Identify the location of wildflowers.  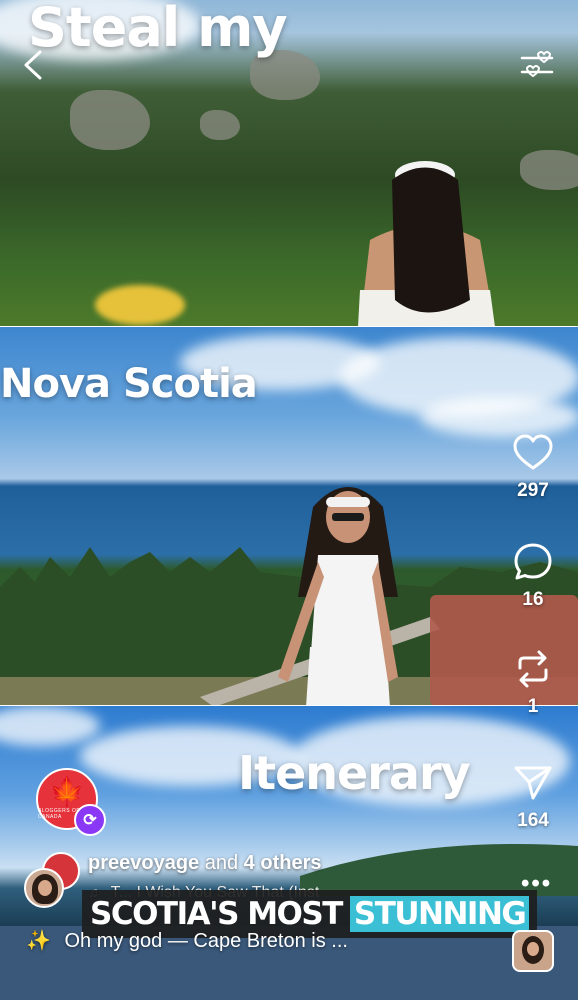
(140, 305).